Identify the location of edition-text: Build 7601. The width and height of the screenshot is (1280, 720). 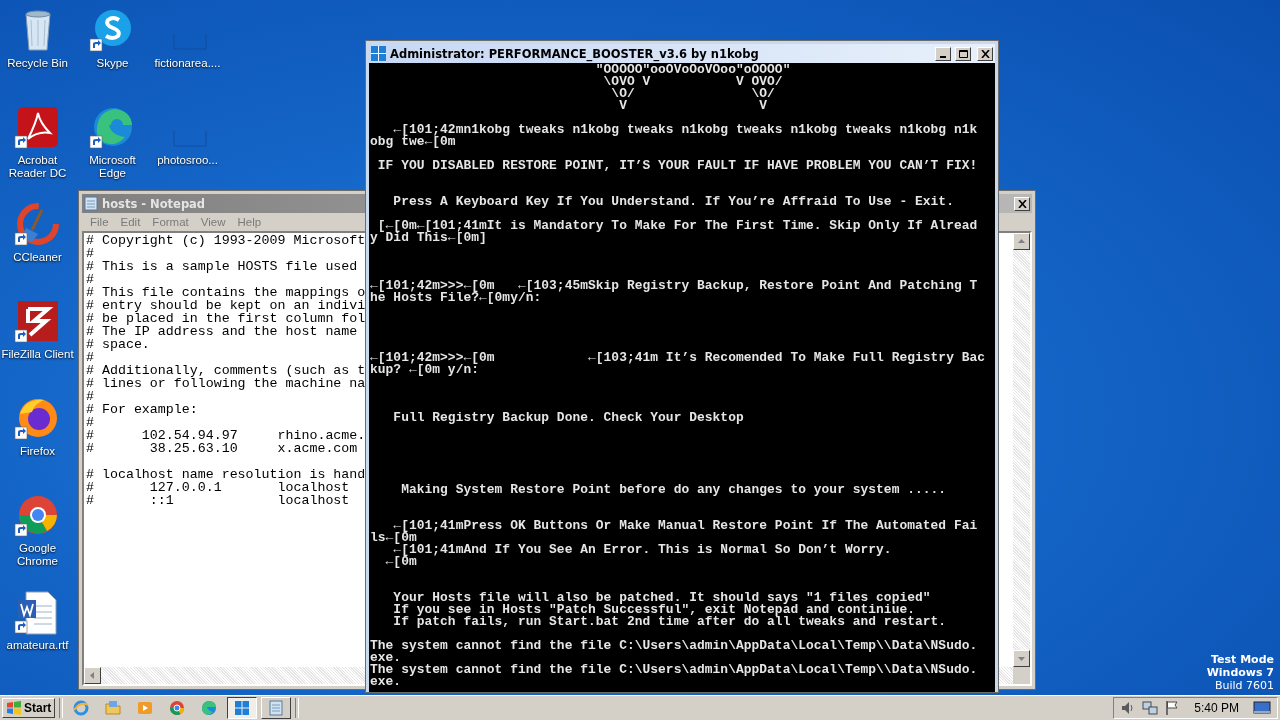
(1244, 685).